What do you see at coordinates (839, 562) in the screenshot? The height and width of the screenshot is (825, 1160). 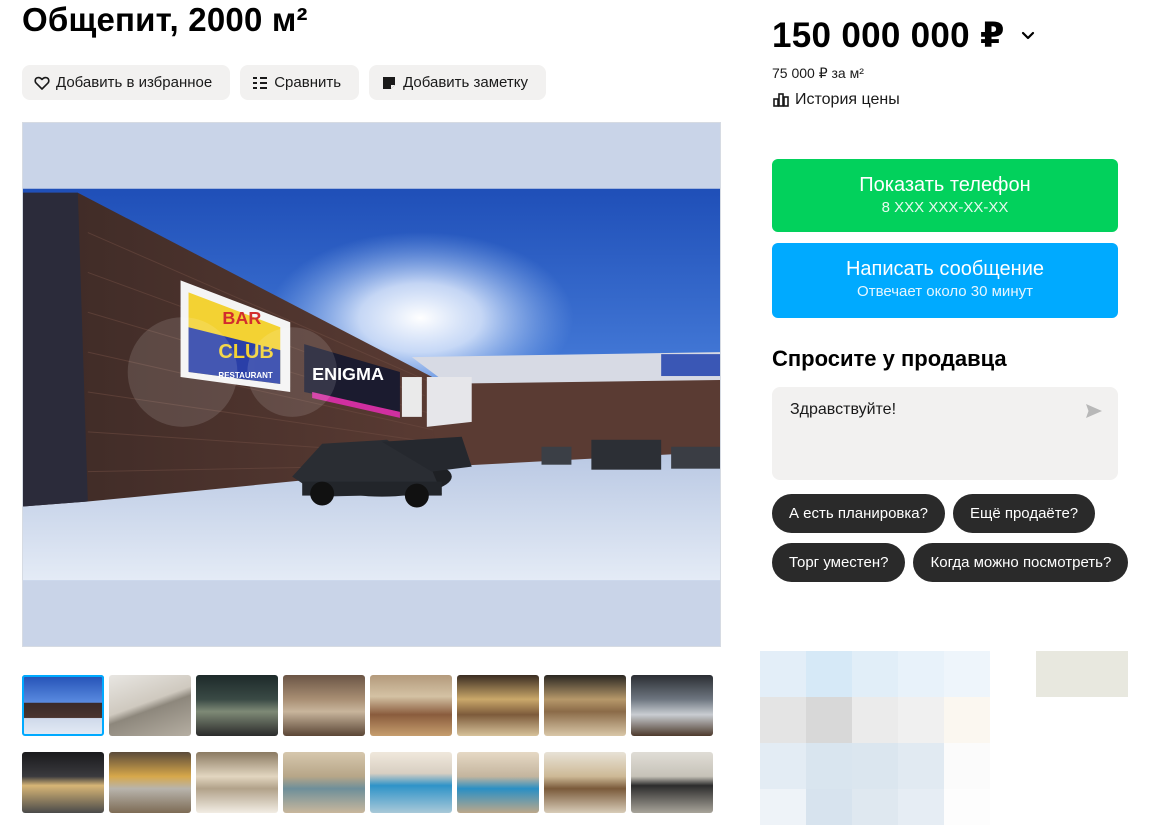 I see `quick-question-chip: Торг уместен?` at bounding box center [839, 562].